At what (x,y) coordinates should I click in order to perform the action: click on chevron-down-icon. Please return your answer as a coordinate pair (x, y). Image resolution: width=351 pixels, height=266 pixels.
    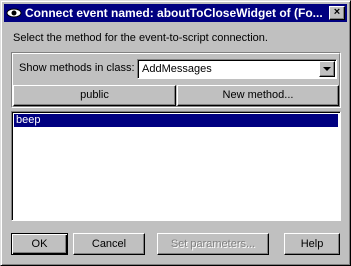
    Looking at the image, I should click on (327, 69).